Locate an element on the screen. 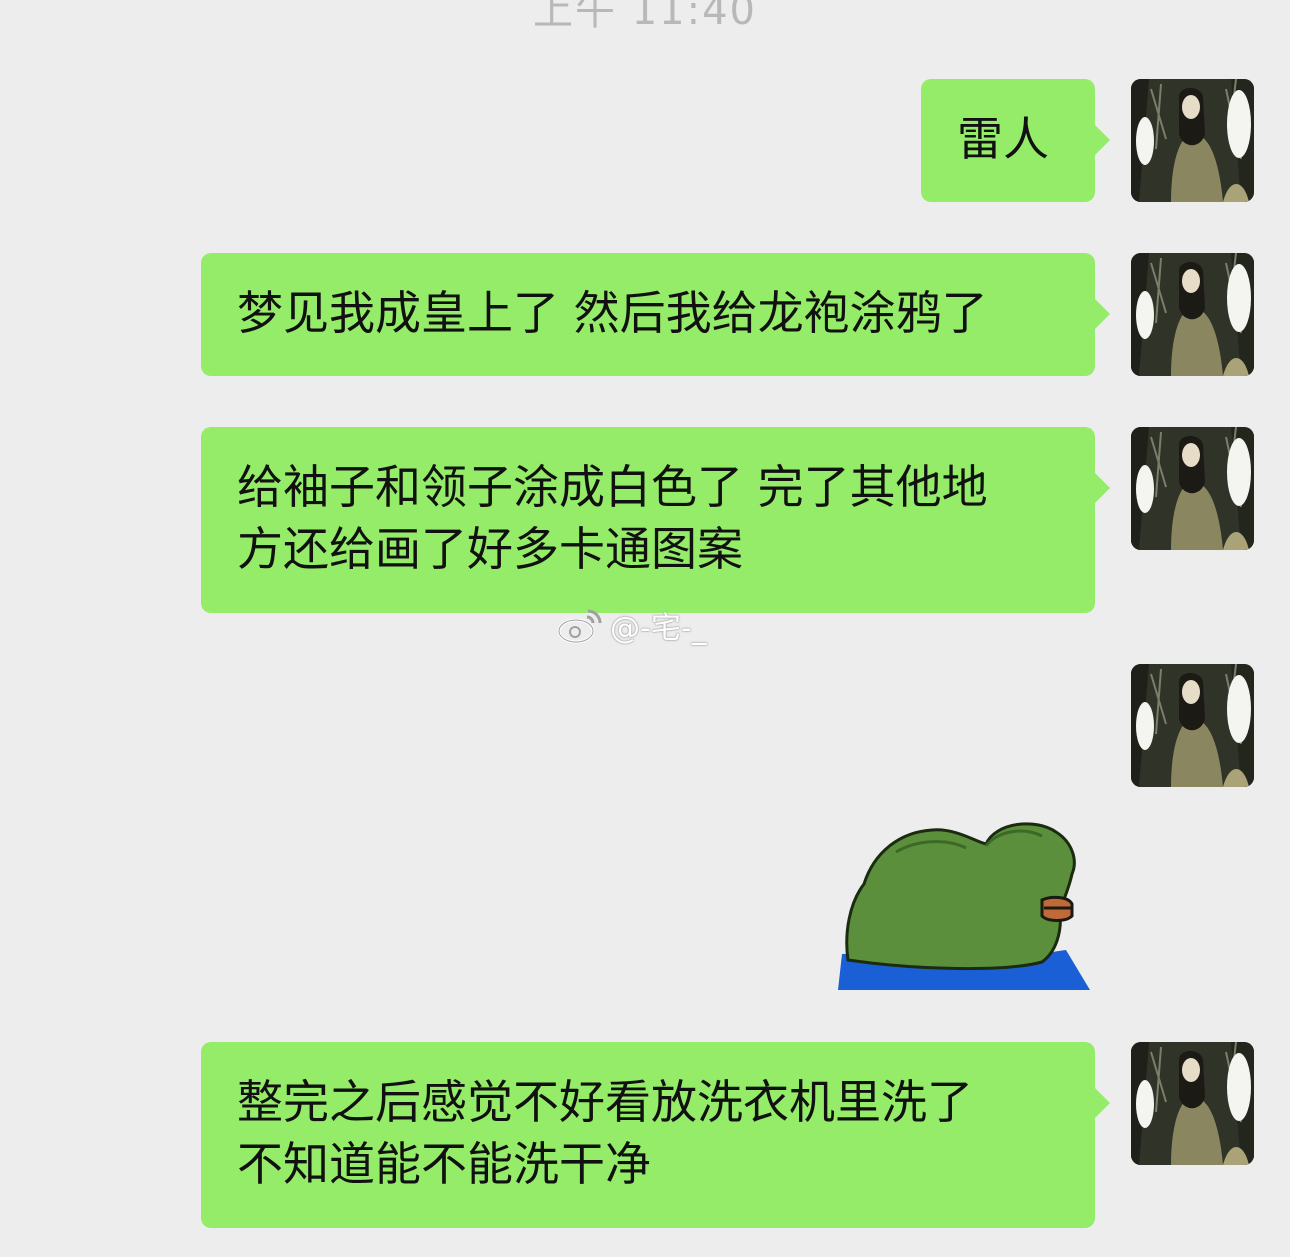  message-text: 梦见我成皇上了 然后我给龙袍涂鸦了 is located at coordinates (612, 313).